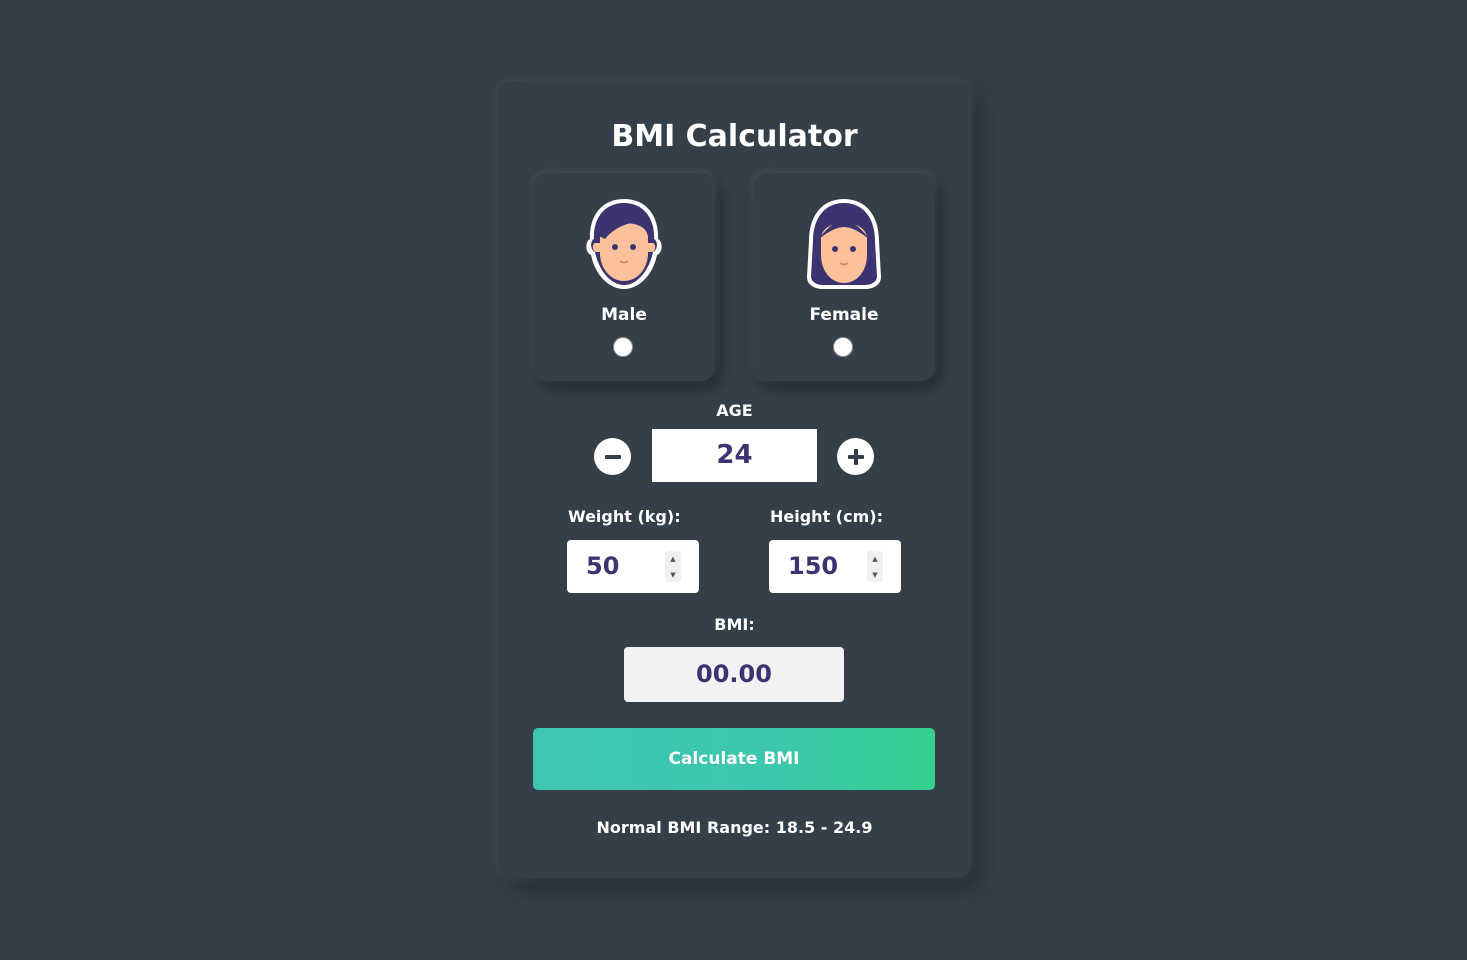 This screenshot has width=1467, height=960. I want to click on age-label: AGE, so click(734, 410).